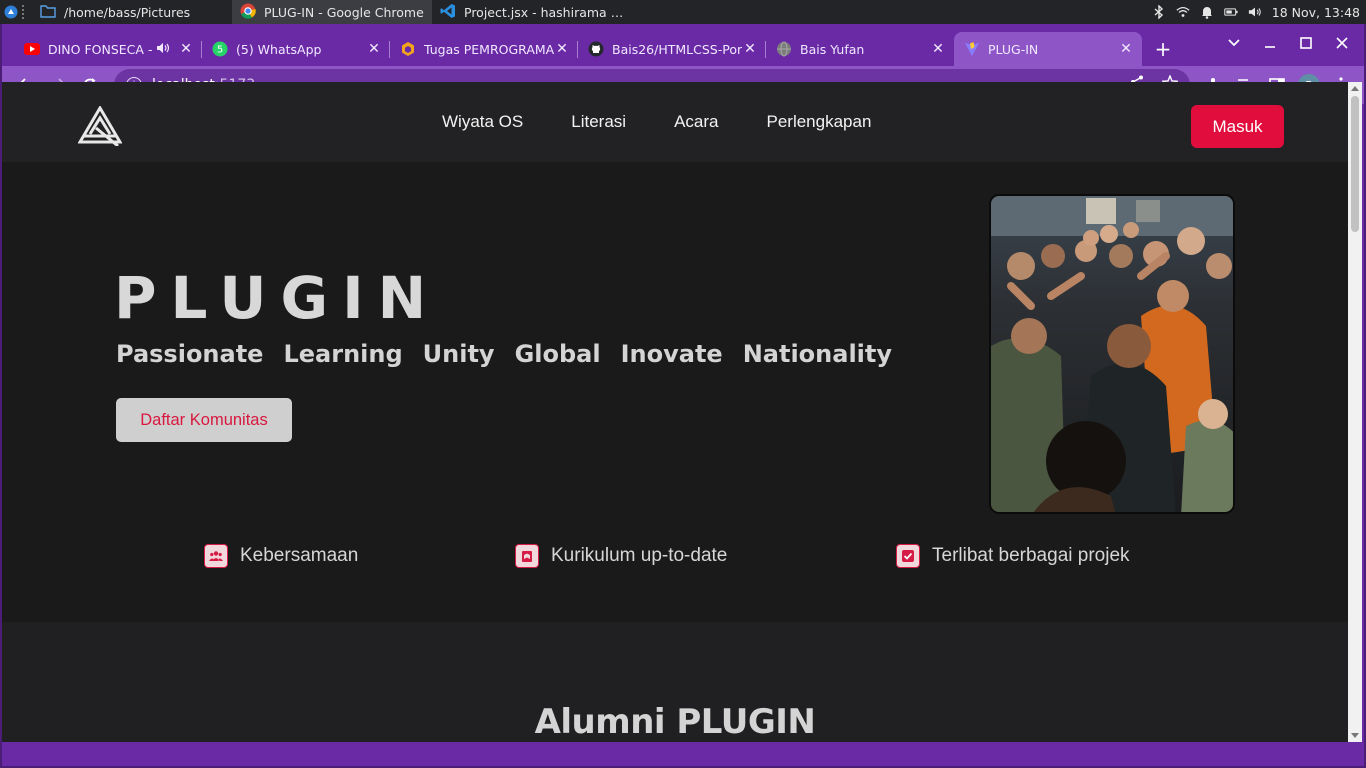 The image size is (1366, 768). What do you see at coordinates (343, 354) in the screenshot?
I see `hero-keyword: Learning` at bounding box center [343, 354].